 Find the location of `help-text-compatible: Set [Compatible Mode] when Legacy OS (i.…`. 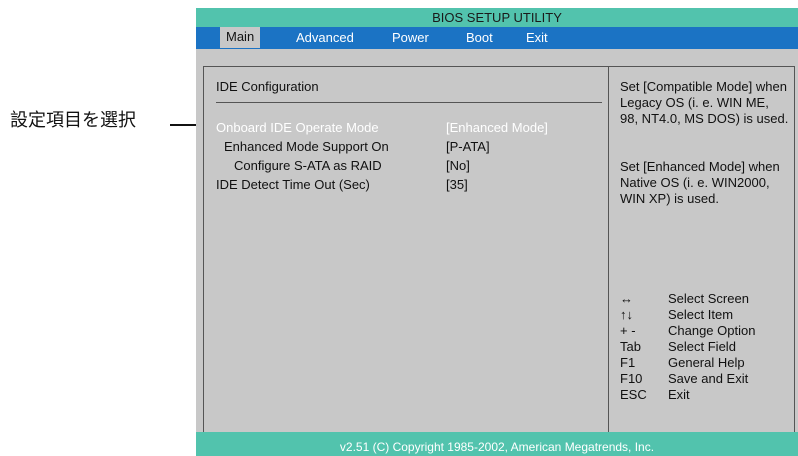

help-text-compatible: Set [Compatible Mode] when Legacy OS (i.… is located at coordinates (704, 102).